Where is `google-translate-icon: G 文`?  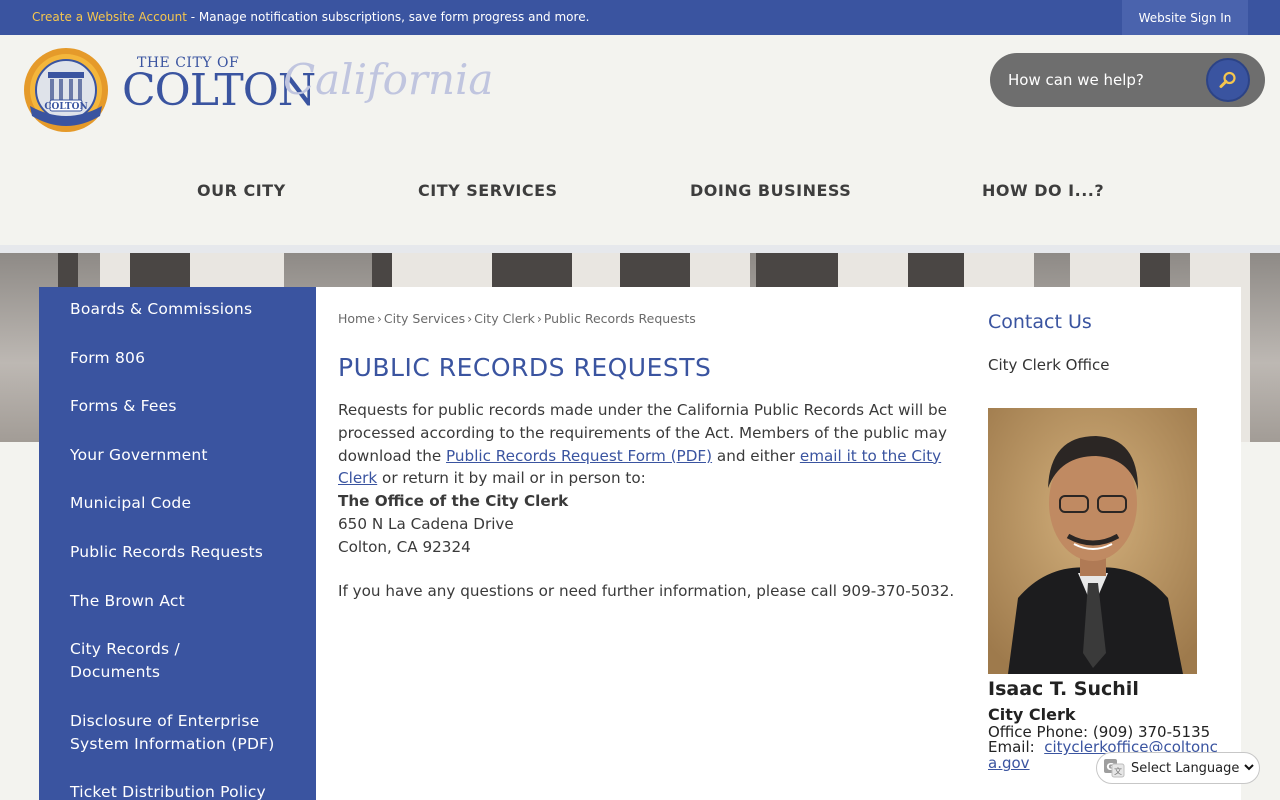 google-translate-icon: G 文 is located at coordinates (1114, 768).